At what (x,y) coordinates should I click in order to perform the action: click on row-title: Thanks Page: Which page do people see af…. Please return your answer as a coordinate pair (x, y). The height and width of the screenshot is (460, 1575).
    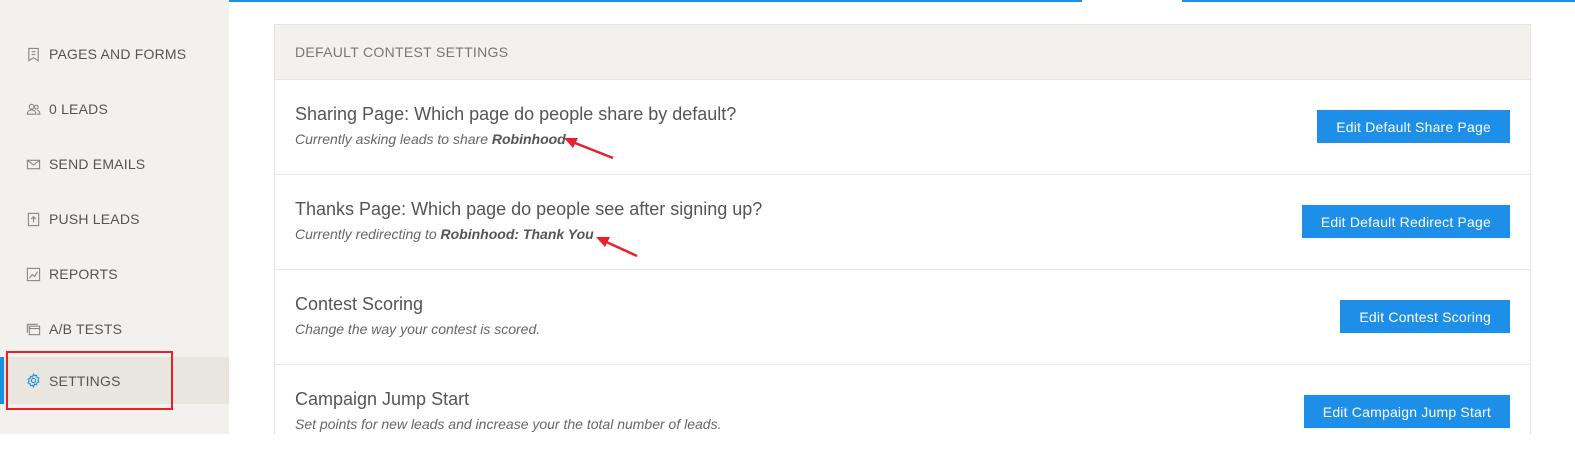
    Looking at the image, I should click on (529, 209).